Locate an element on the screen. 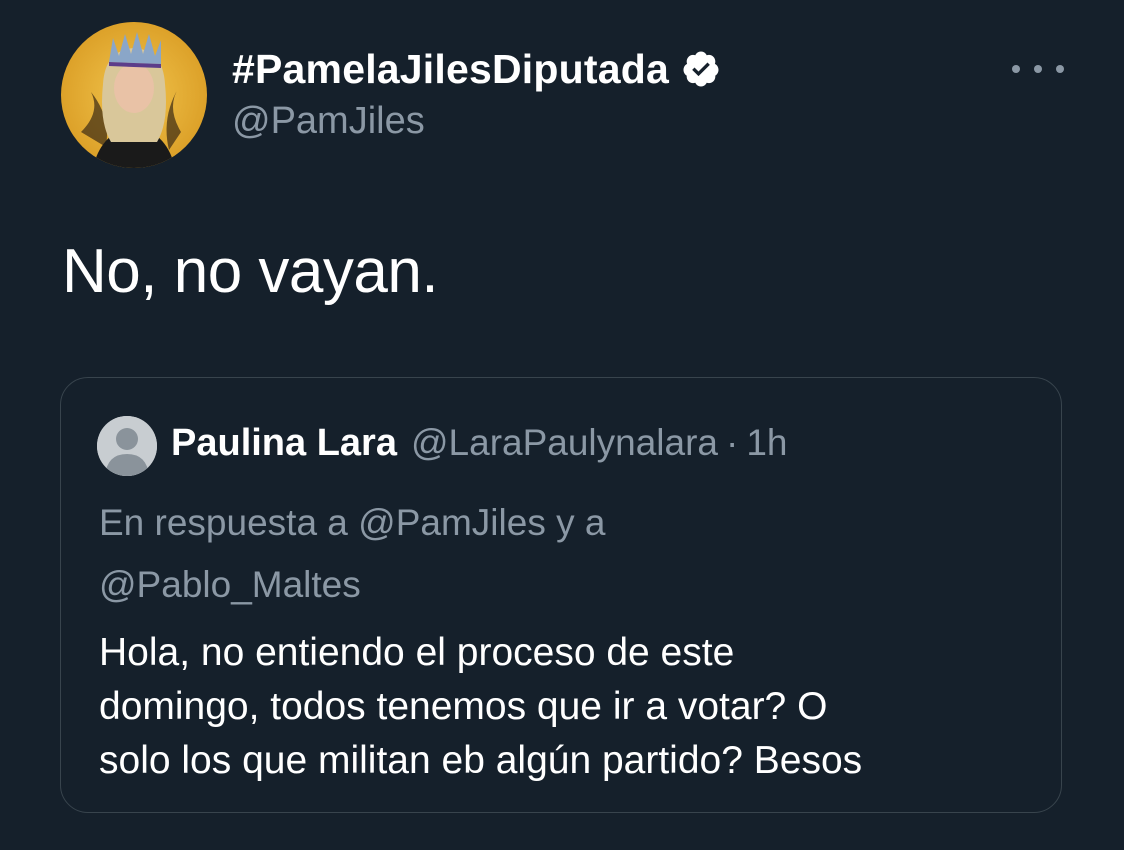  more-options-icon is located at coordinates (1038, 69).